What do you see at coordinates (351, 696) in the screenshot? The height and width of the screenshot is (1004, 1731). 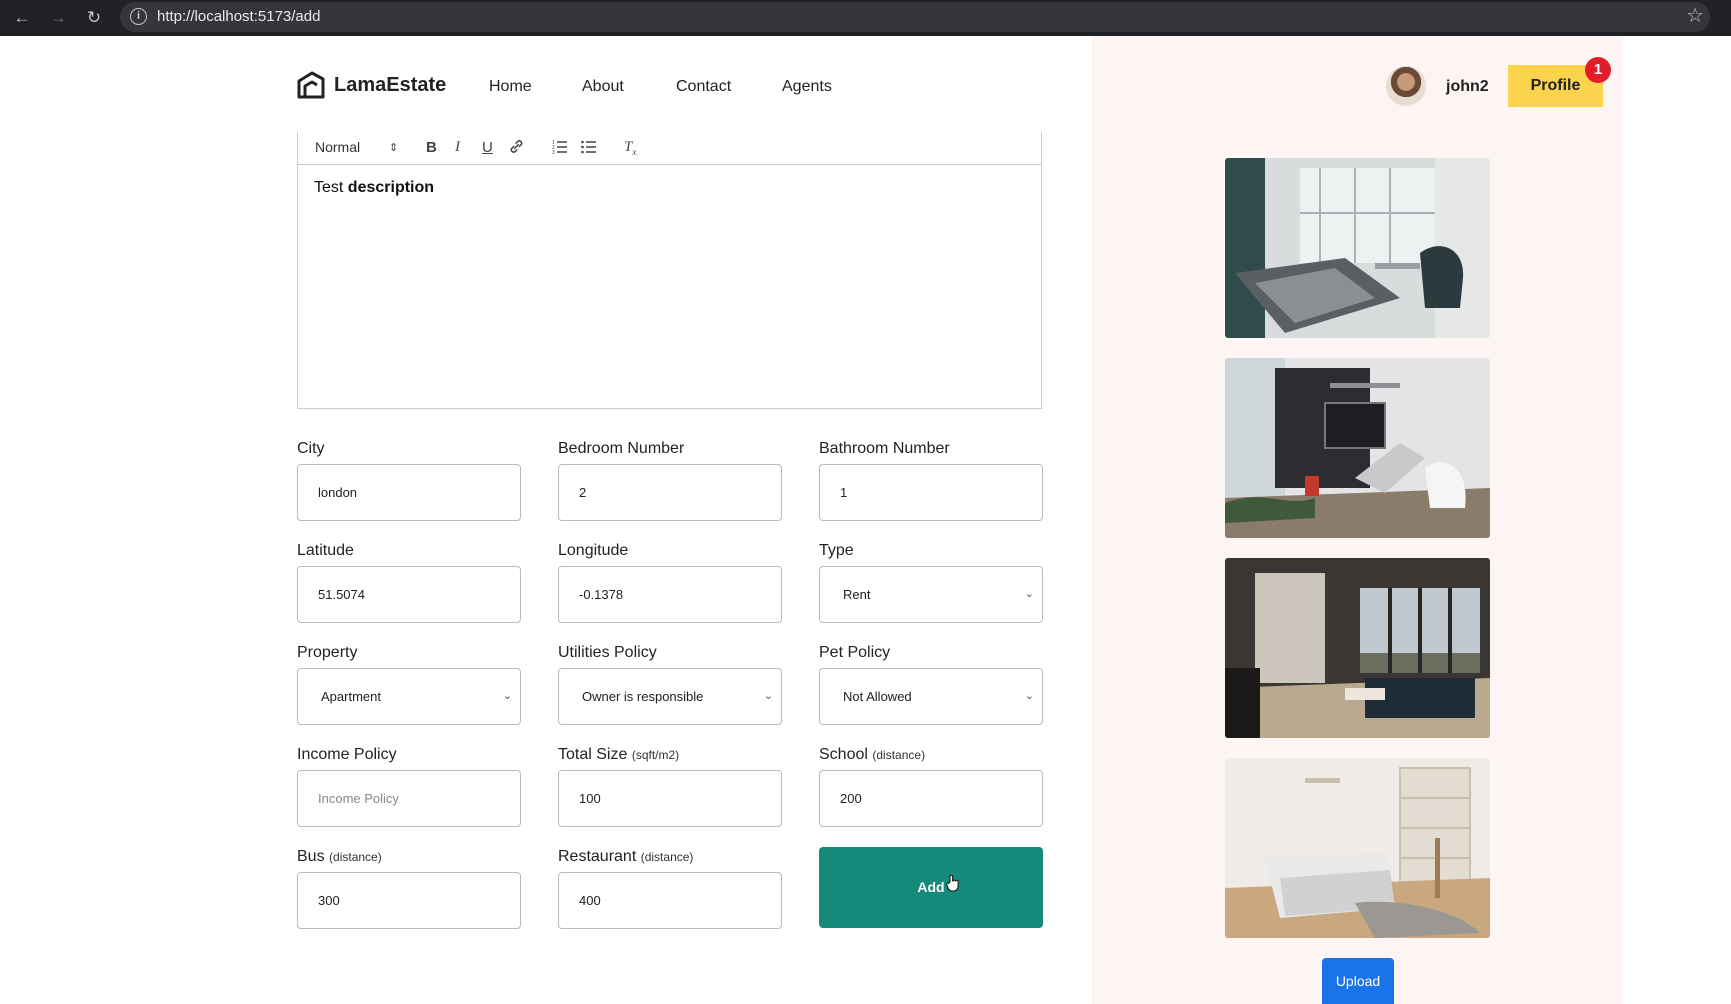 I see `property-select-value: Apartment` at bounding box center [351, 696].